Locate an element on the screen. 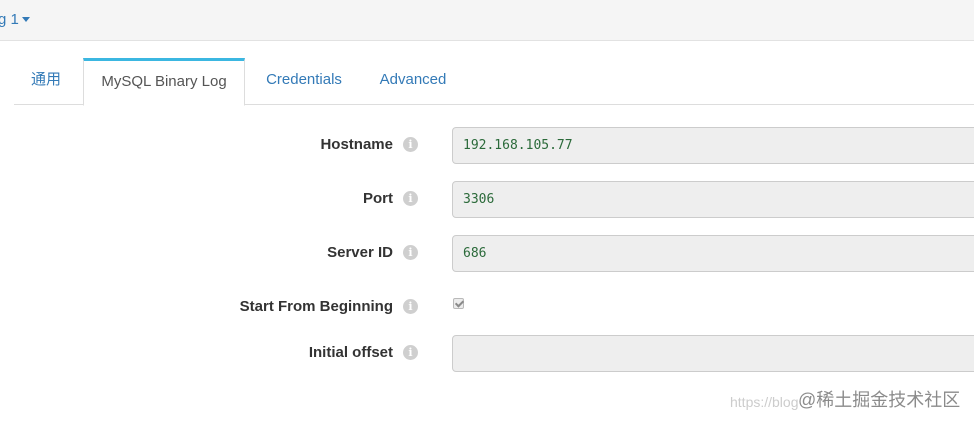  hostname-label: Hostname is located at coordinates (356, 144).